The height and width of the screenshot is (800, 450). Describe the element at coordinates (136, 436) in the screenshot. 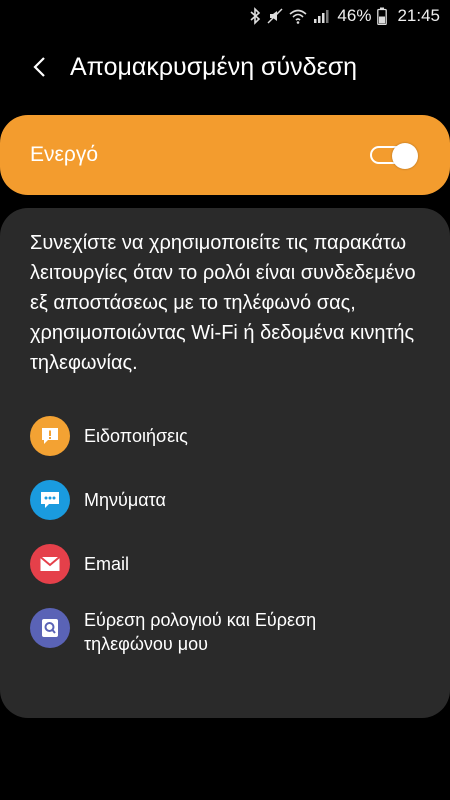

I see `feature-label: Ειδοποιήσεις` at that location.